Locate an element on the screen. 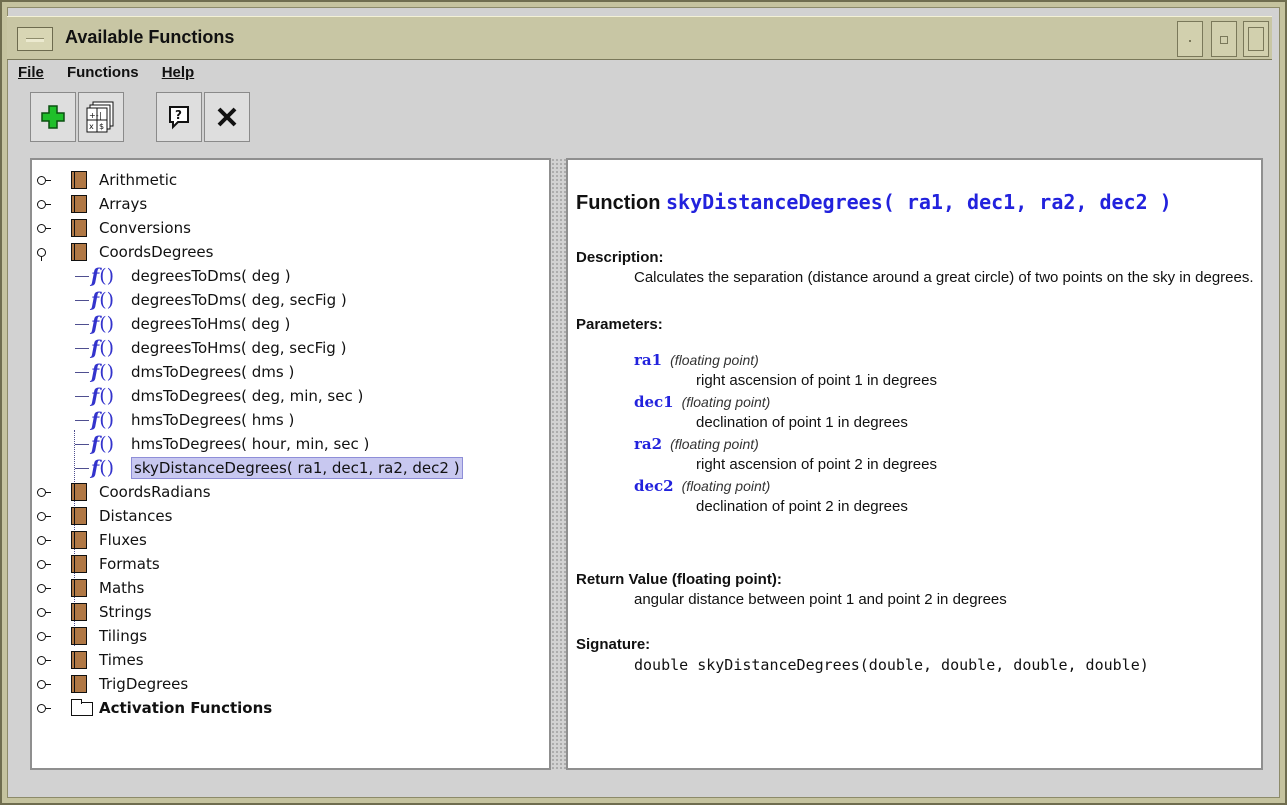  tree-node-label: Times is located at coordinates (121, 660).